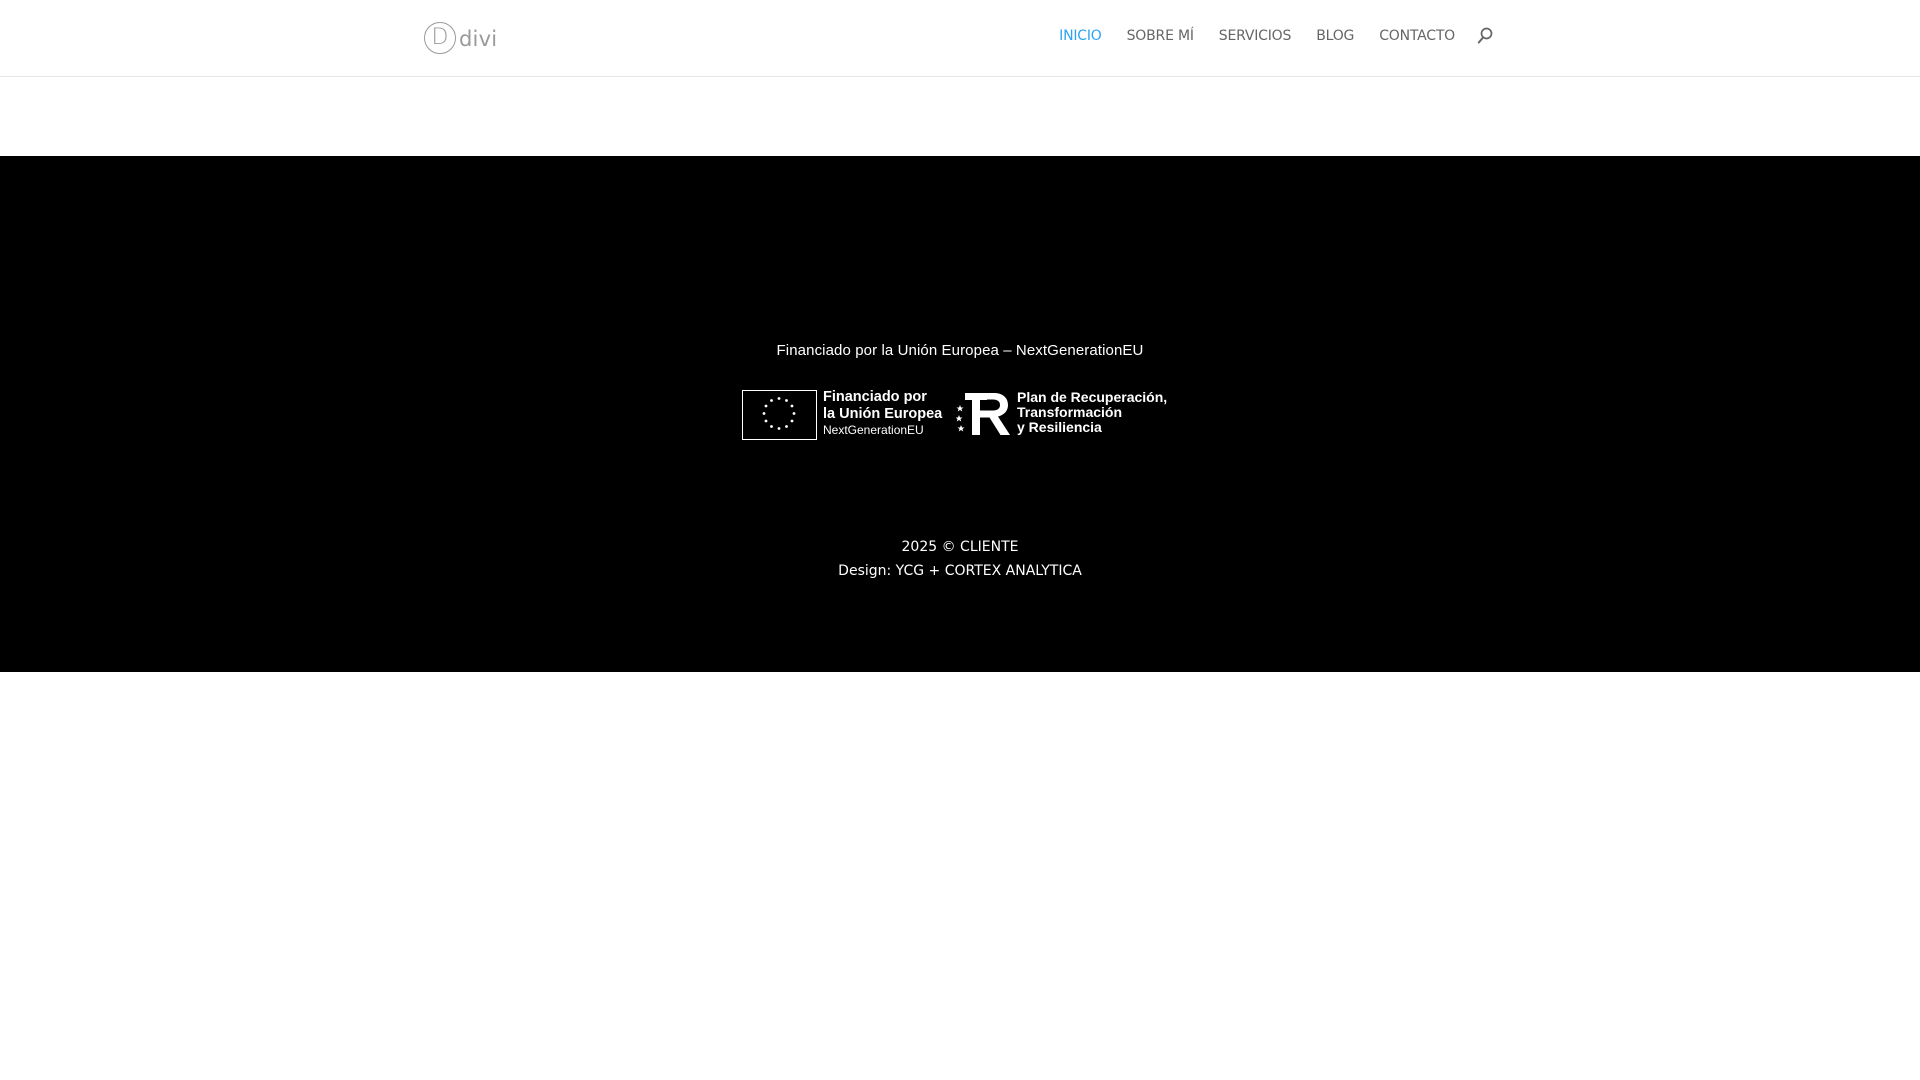 The width and height of the screenshot is (1920, 1080). What do you see at coordinates (960, 571) in the screenshot?
I see `design-credit: Design: YCG + CORTEX ANALYTICA` at bounding box center [960, 571].